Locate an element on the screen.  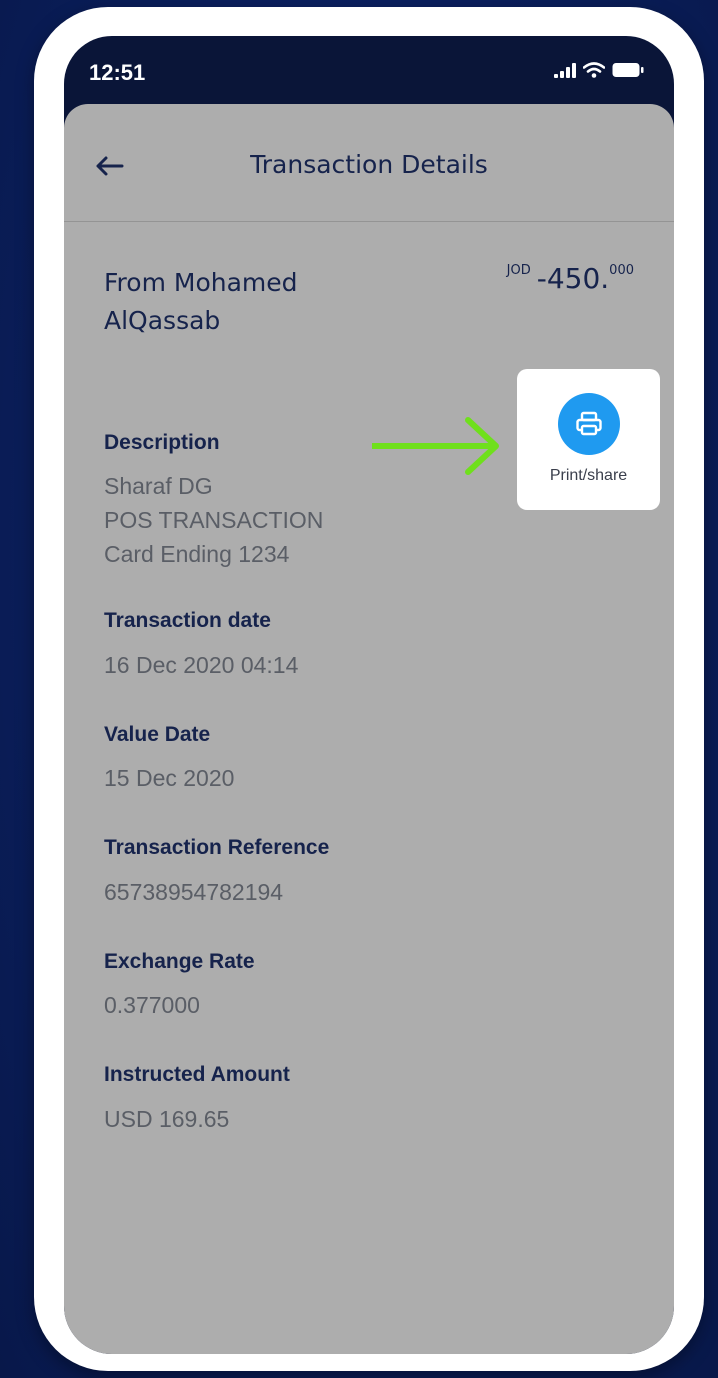
wifi-icon is located at coordinates (594, 70).